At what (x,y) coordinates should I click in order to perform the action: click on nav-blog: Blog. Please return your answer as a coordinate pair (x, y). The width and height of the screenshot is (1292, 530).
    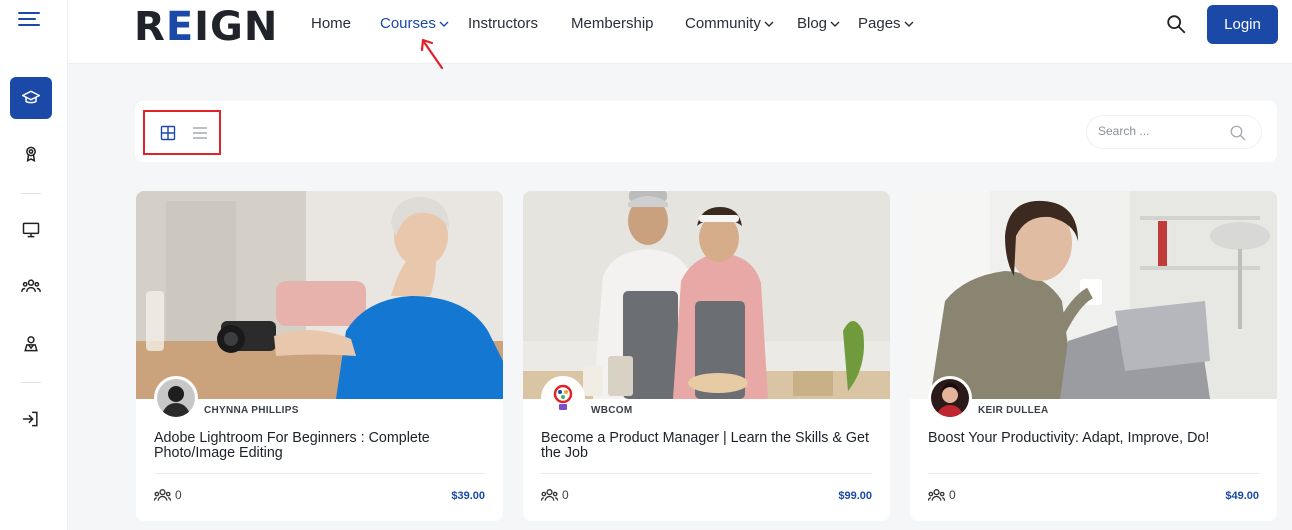
    Looking at the image, I should click on (819, 23).